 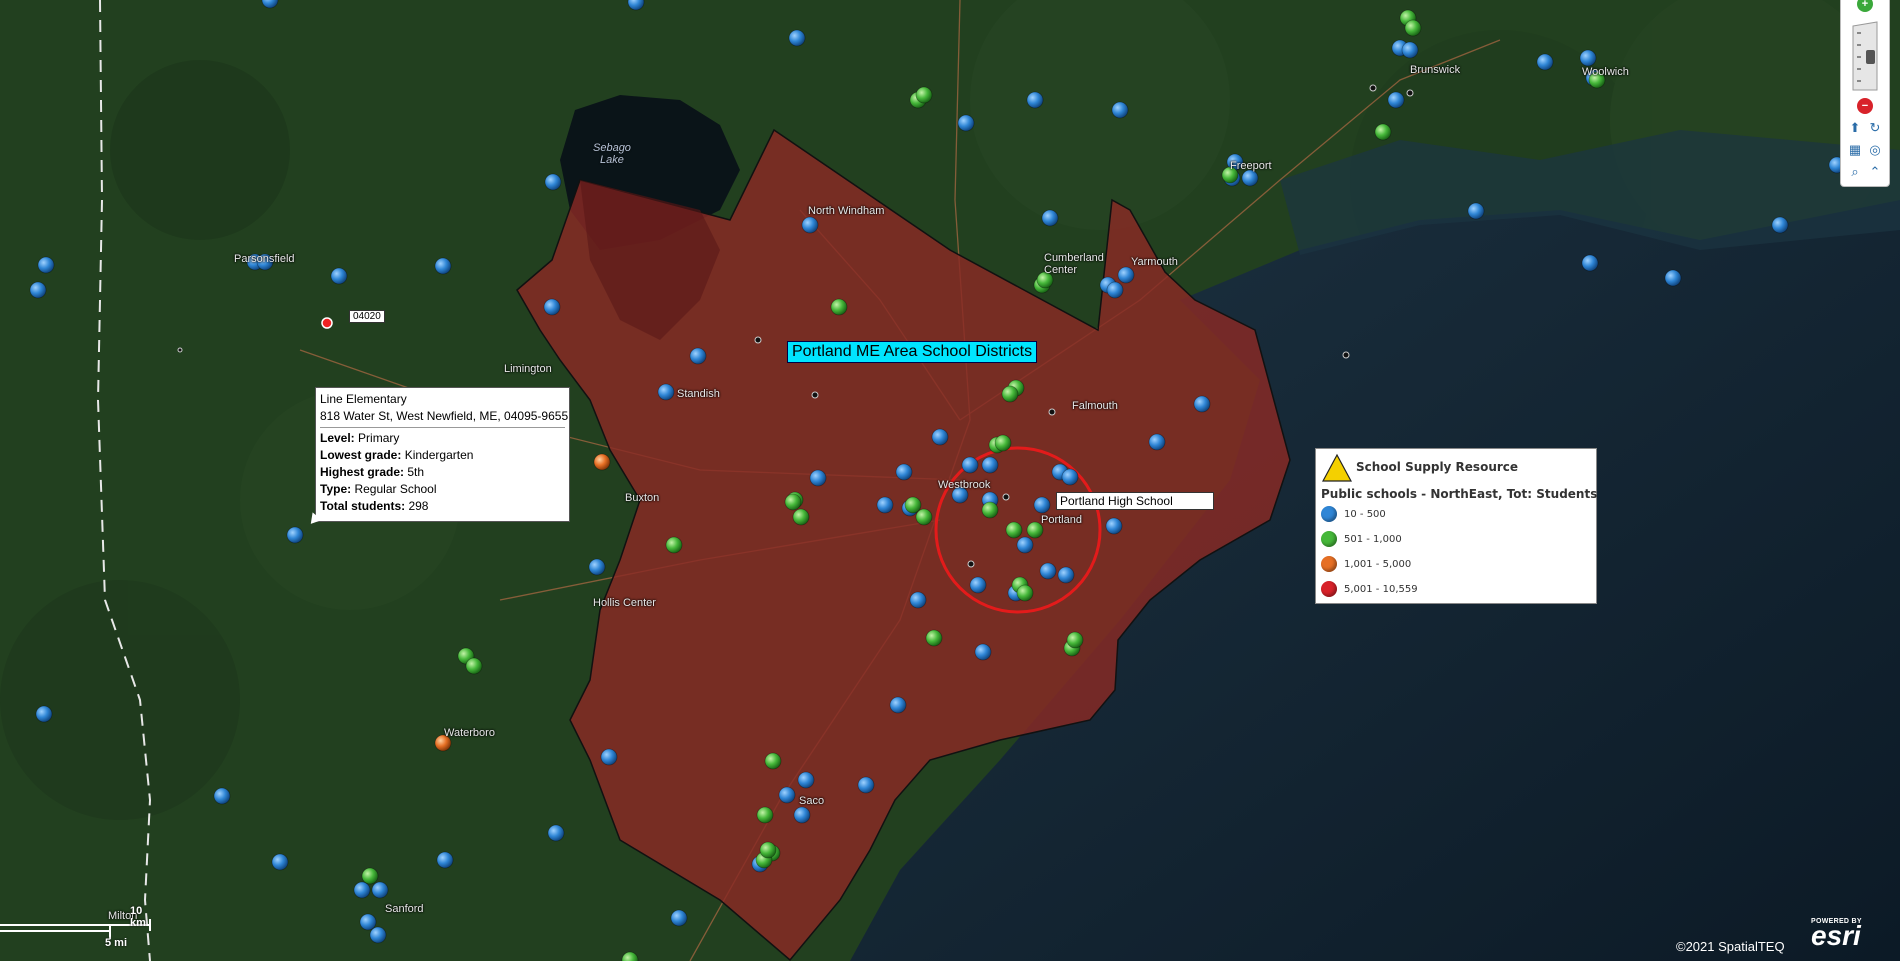 What do you see at coordinates (1135, 501) in the screenshot?
I see `highlight-school-label: Portland High School` at bounding box center [1135, 501].